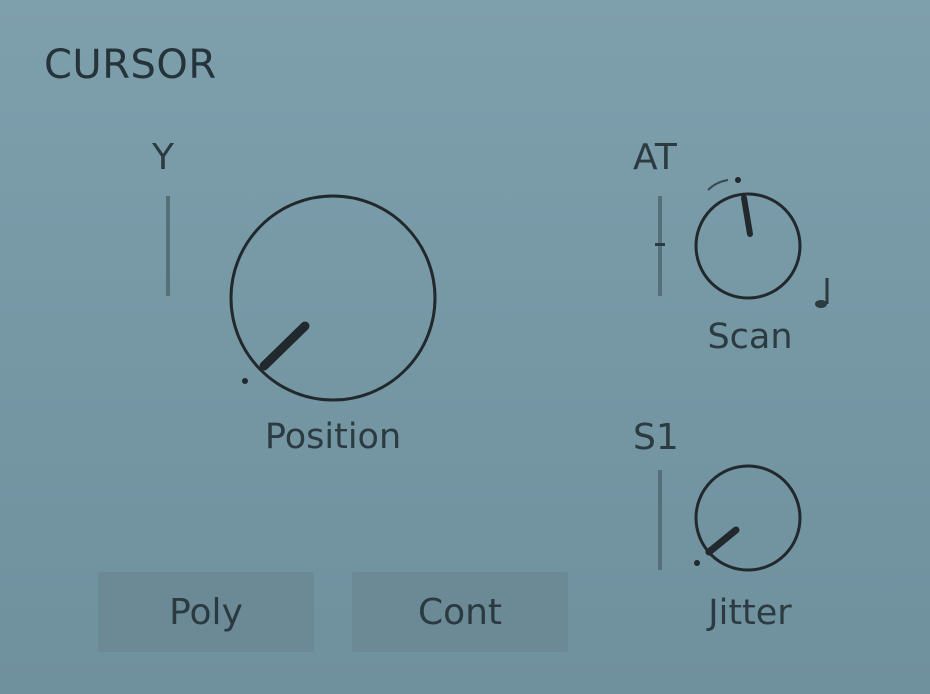 This screenshot has height=694, width=930. What do you see at coordinates (750, 613) in the screenshot?
I see `jitter-knob-label: Jitter` at bounding box center [750, 613].